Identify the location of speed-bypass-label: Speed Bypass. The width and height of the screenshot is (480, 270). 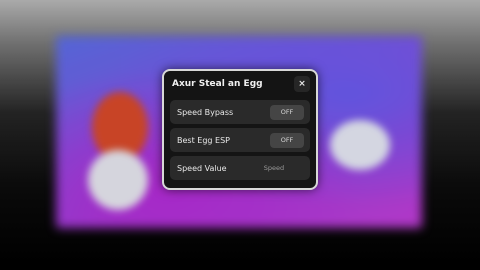
(205, 112).